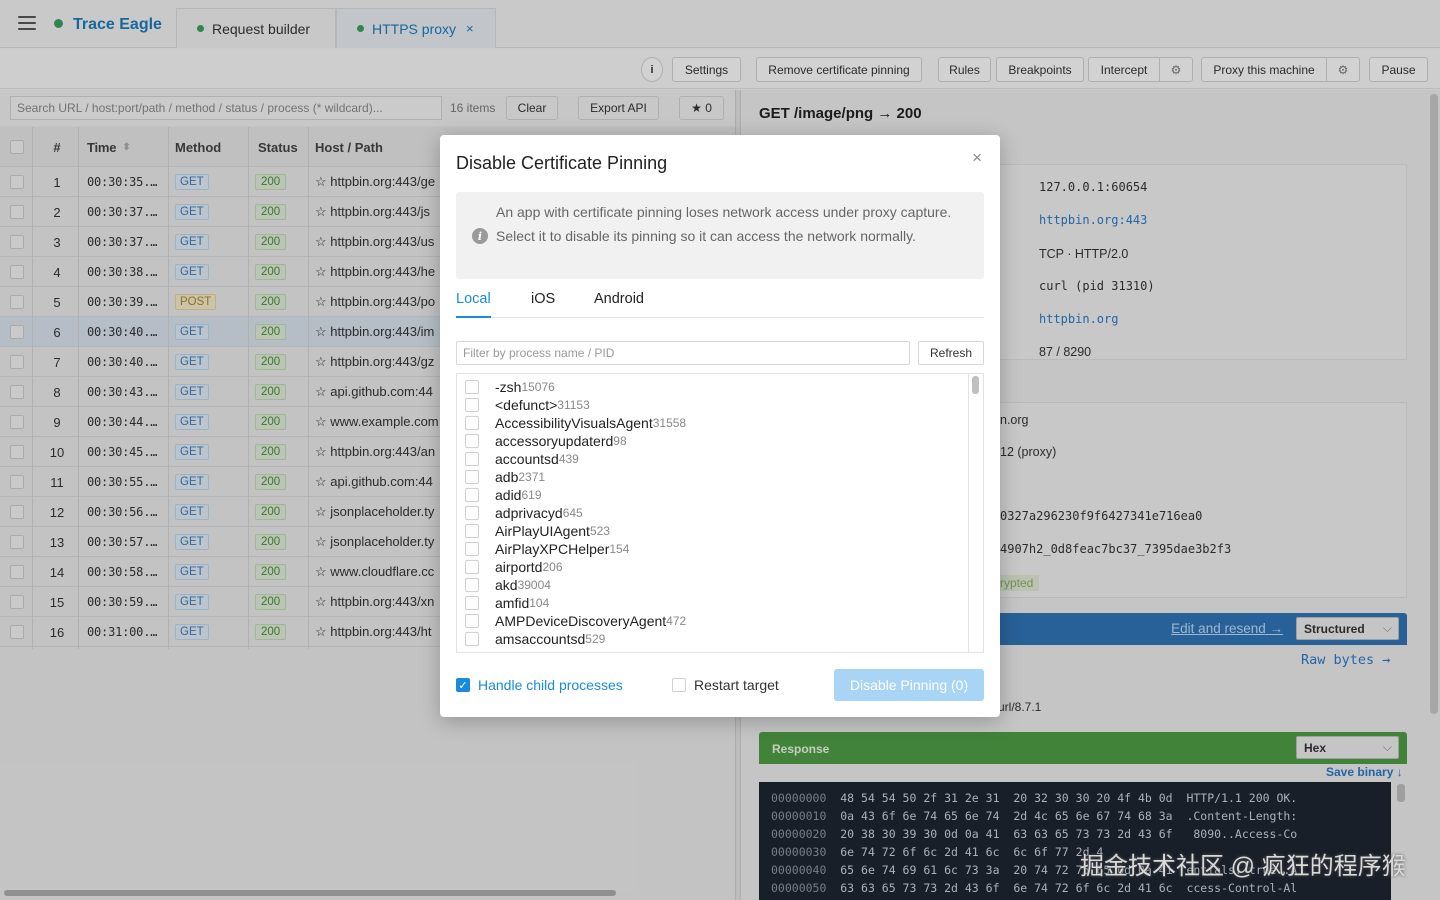  What do you see at coordinates (736, 685) in the screenshot?
I see `checkbox-label: Restart target` at bounding box center [736, 685].